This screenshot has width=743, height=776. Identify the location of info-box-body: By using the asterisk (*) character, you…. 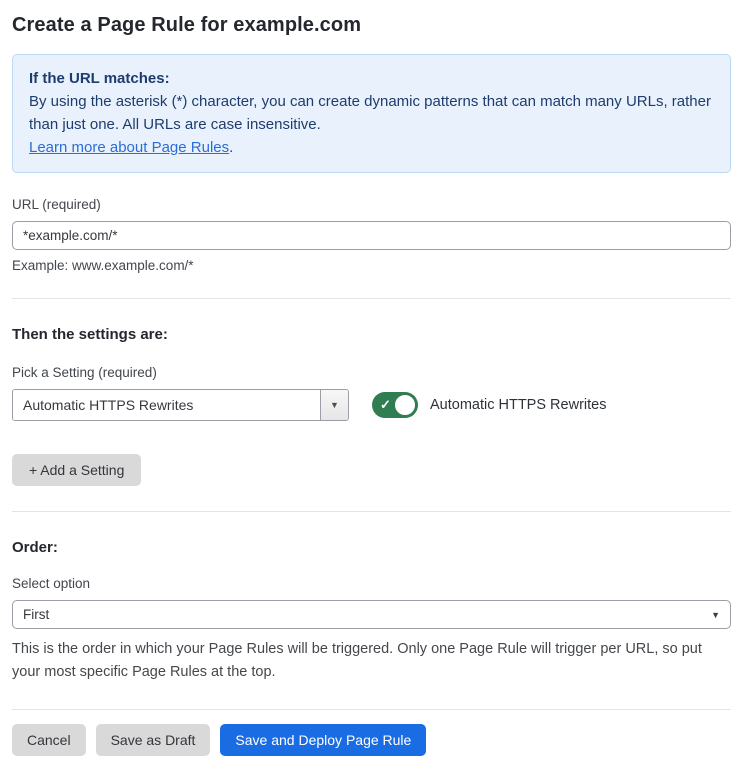
(370, 113).